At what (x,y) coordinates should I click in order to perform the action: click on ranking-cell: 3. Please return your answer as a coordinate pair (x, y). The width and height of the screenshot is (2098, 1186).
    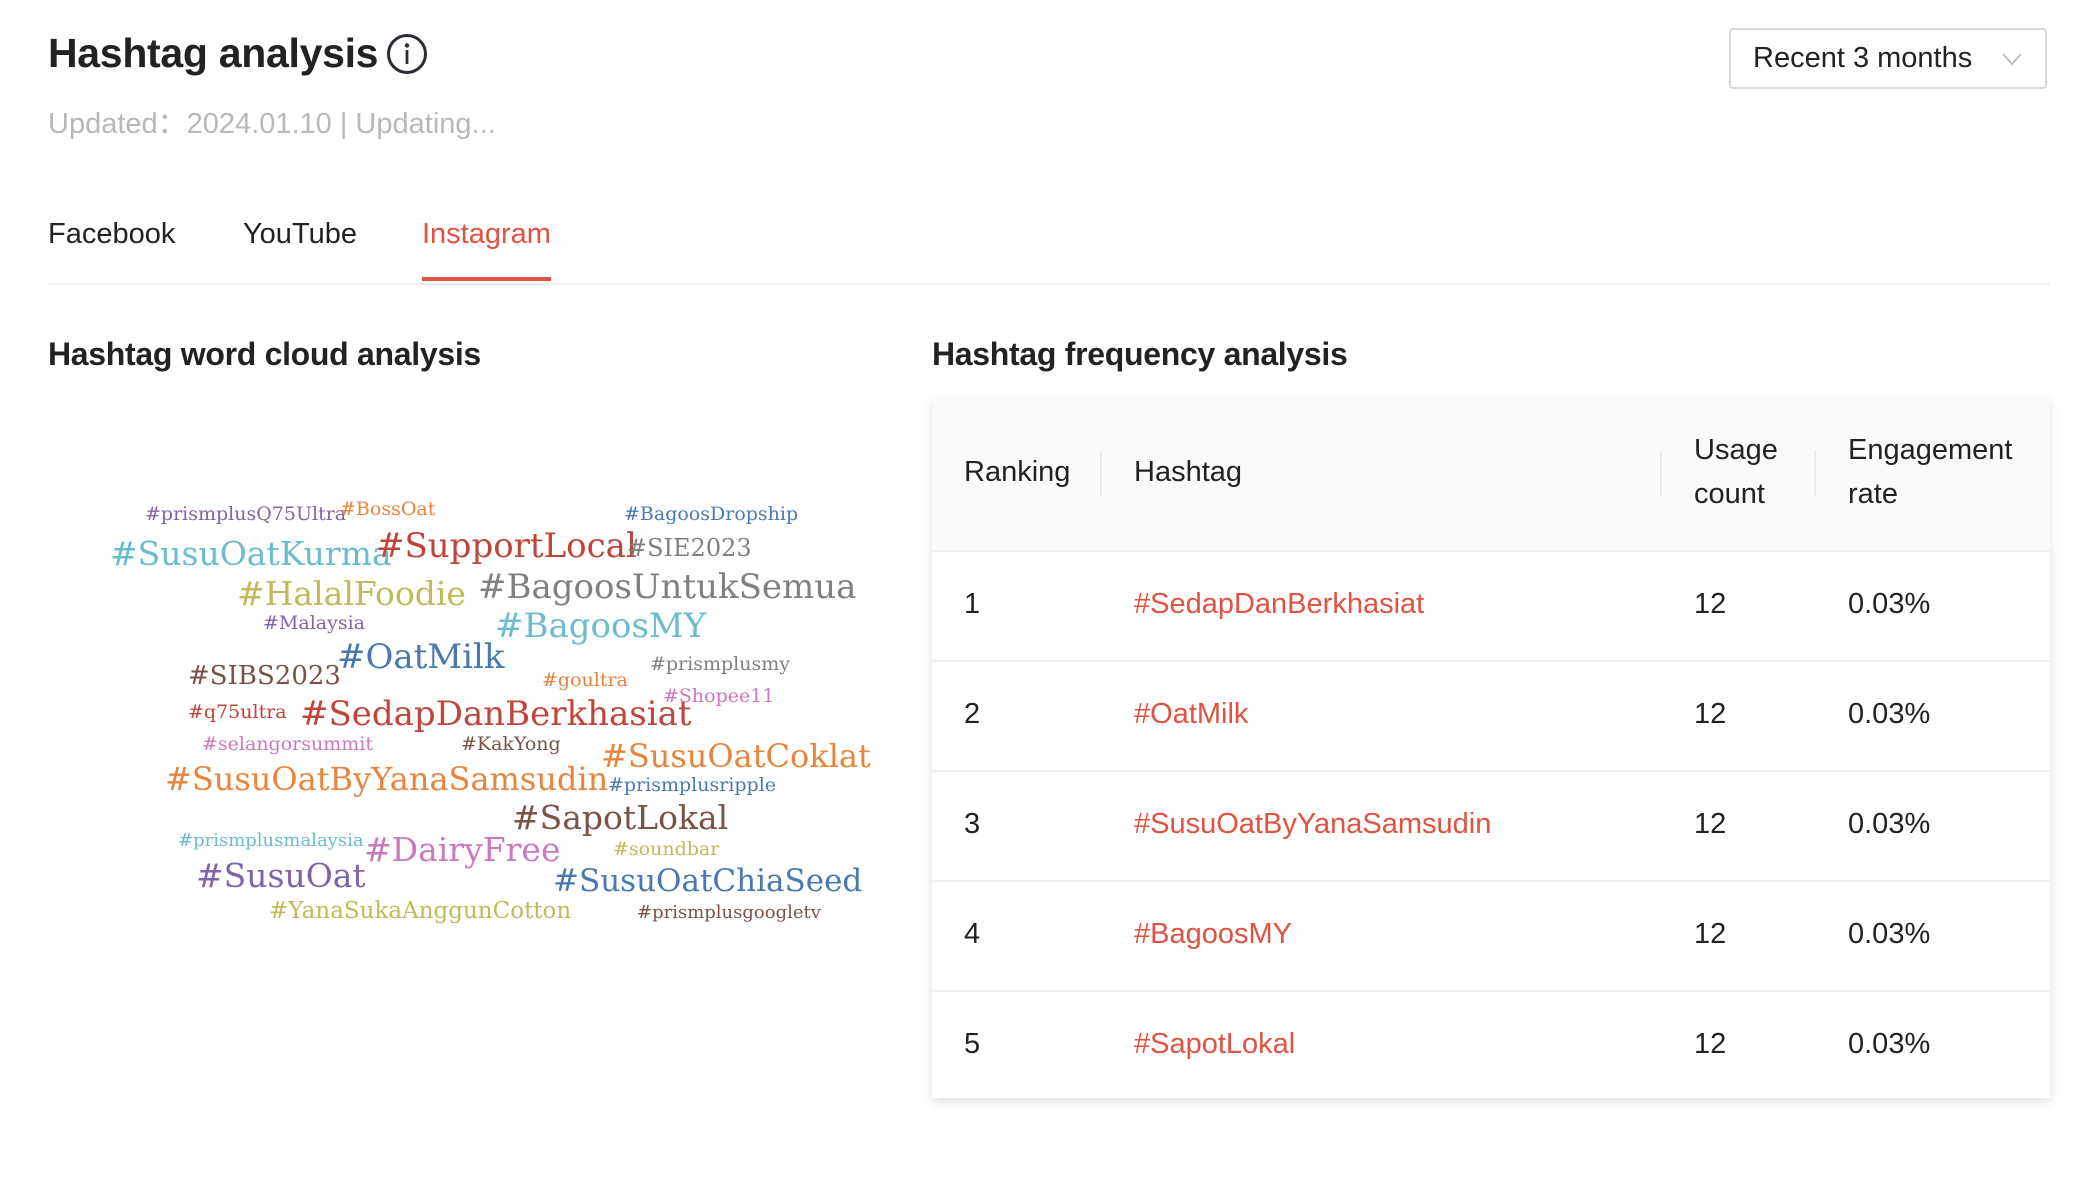
    Looking at the image, I should click on (972, 824).